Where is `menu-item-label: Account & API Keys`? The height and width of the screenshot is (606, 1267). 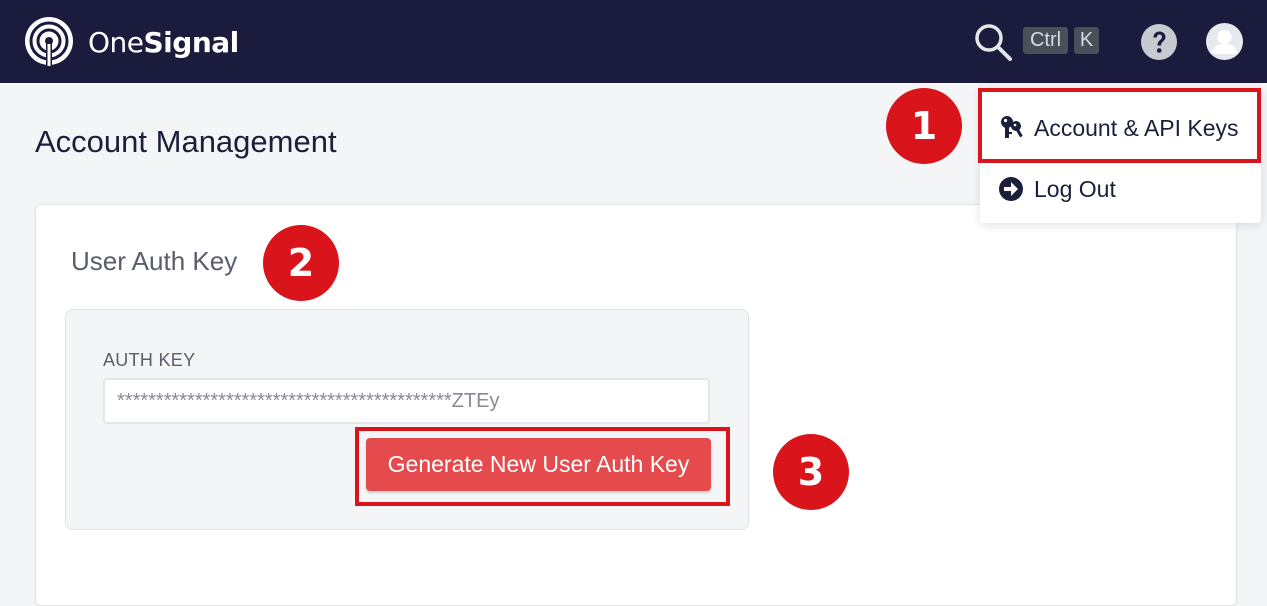
menu-item-label: Account & API Keys is located at coordinates (1136, 128).